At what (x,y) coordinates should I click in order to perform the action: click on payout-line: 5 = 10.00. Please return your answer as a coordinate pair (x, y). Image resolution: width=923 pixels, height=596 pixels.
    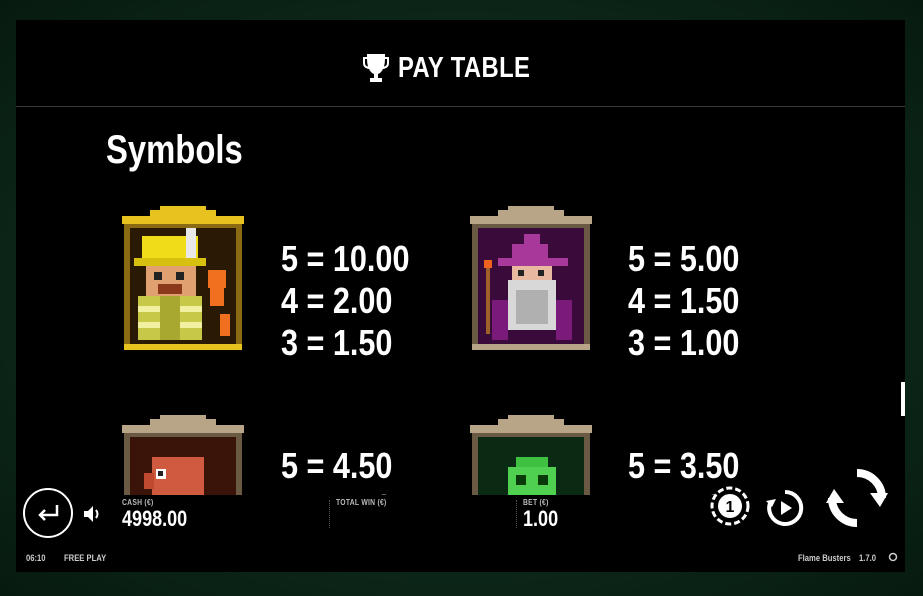
    Looking at the image, I should click on (345, 258).